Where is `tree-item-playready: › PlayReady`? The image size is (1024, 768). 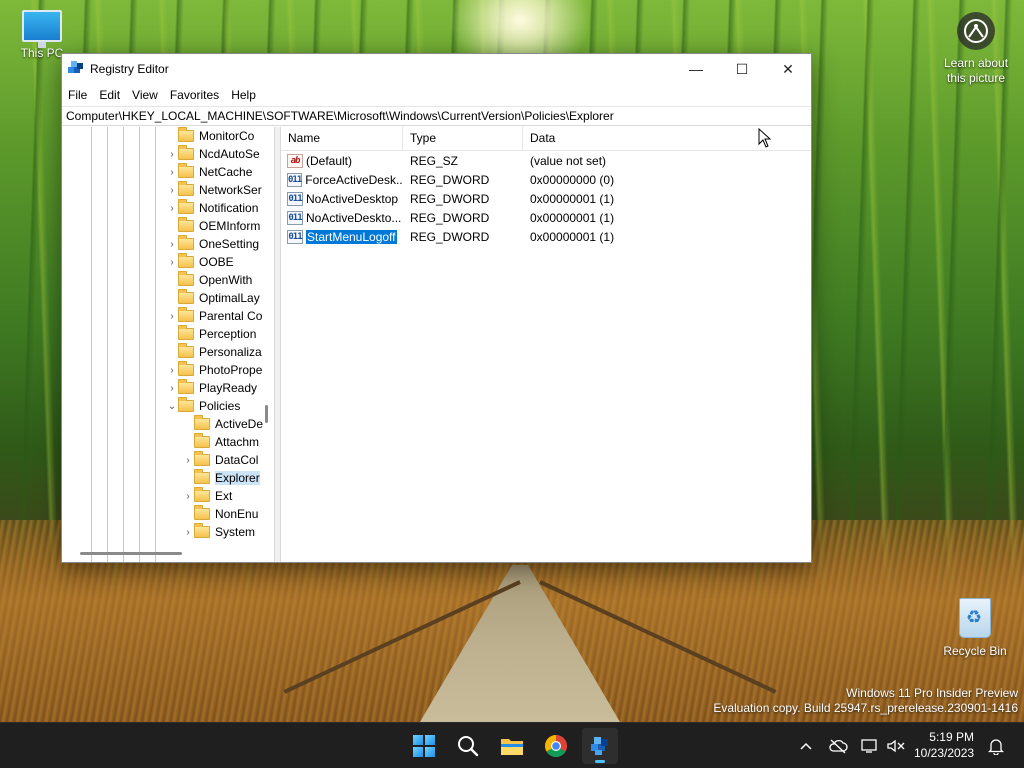 tree-item-playready: › PlayReady is located at coordinates (211, 388).